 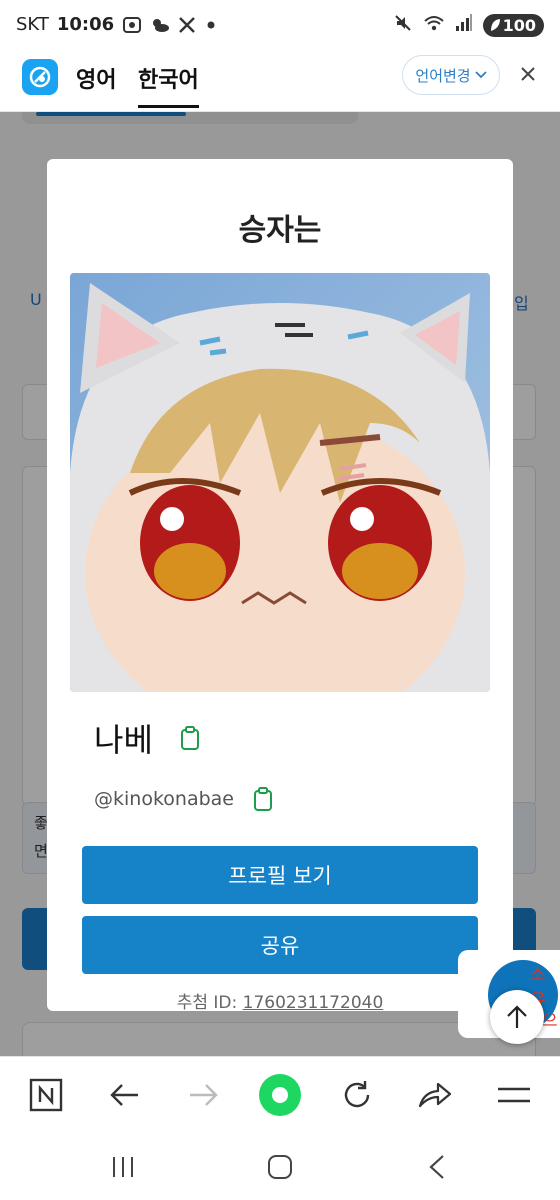 I want to click on status-bar: SKT 10:06 100, so click(x=280, y=25).